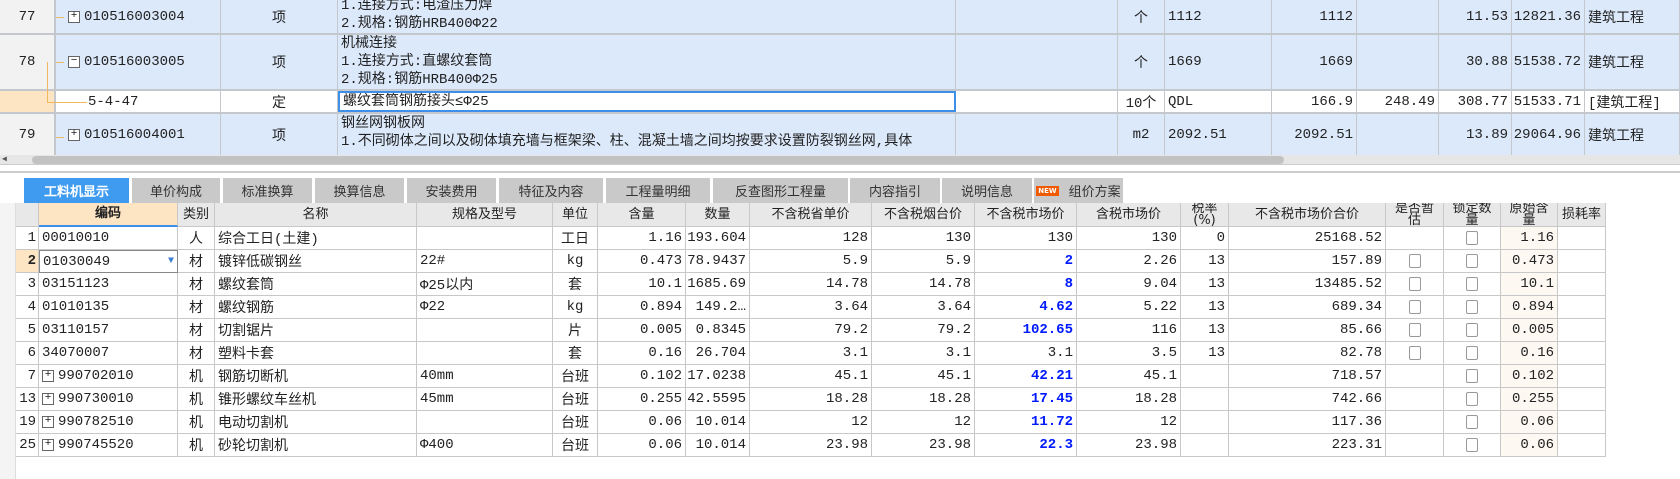  What do you see at coordinates (316, 215) in the screenshot?
I see `column-header: 名称` at bounding box center [316, 215].